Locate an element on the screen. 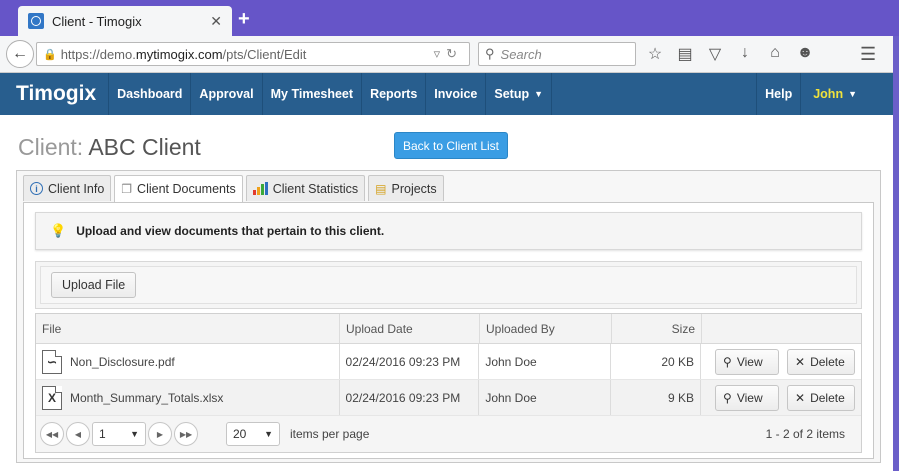  brand-logo: Timogix is located at coordinates (54, 94).